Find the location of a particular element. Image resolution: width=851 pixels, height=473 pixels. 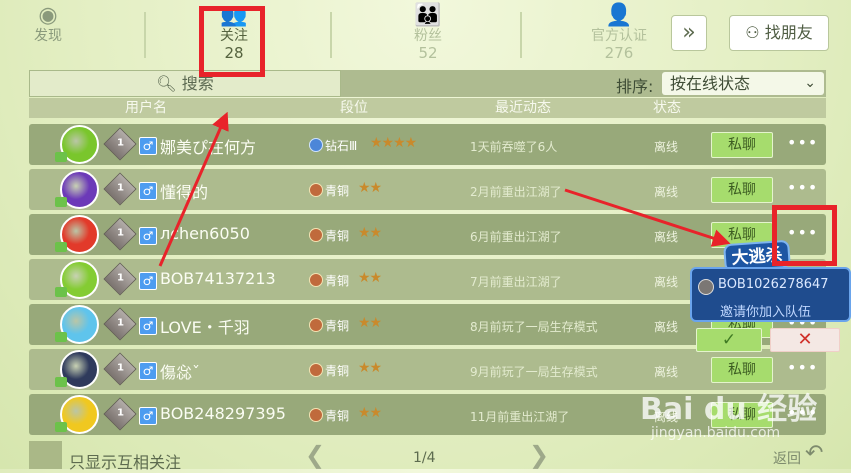

arrow-to-following is located at coordinates (193, 189).